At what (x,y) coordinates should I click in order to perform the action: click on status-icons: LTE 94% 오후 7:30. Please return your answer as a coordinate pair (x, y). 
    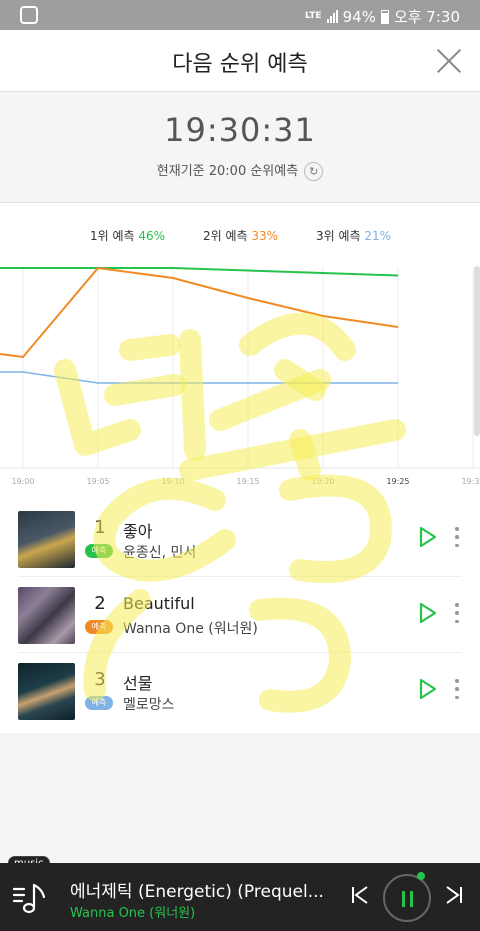
    Looking at the image, I should click on (382, 16).